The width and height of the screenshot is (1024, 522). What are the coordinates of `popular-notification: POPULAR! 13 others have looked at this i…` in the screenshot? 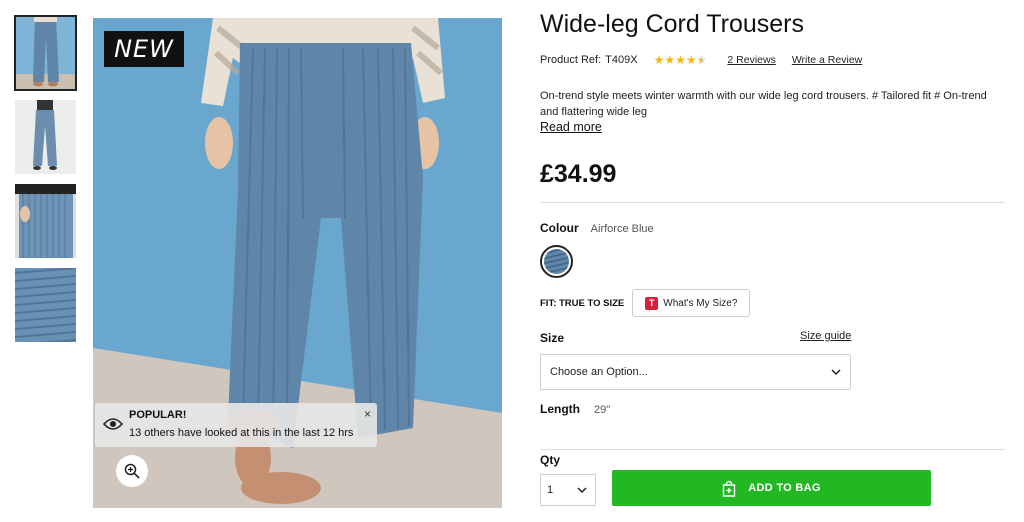 It's located at (236, 425).